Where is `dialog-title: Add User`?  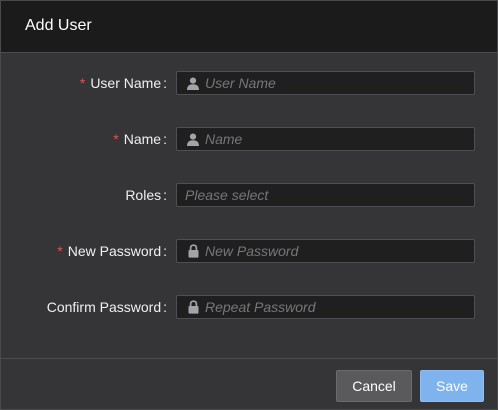
dialog-title: Add User is located at coordinates (58, 25).